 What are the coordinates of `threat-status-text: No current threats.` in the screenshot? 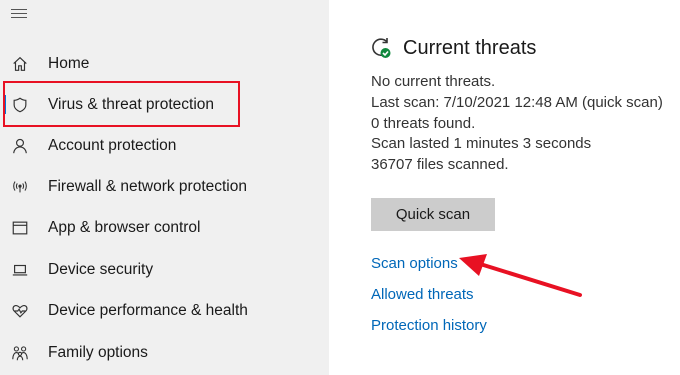 It's located at (433, 81).